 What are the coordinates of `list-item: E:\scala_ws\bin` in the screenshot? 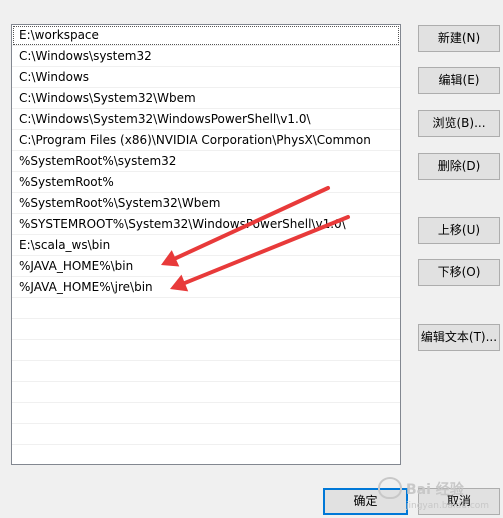 It's located at (206, 245).